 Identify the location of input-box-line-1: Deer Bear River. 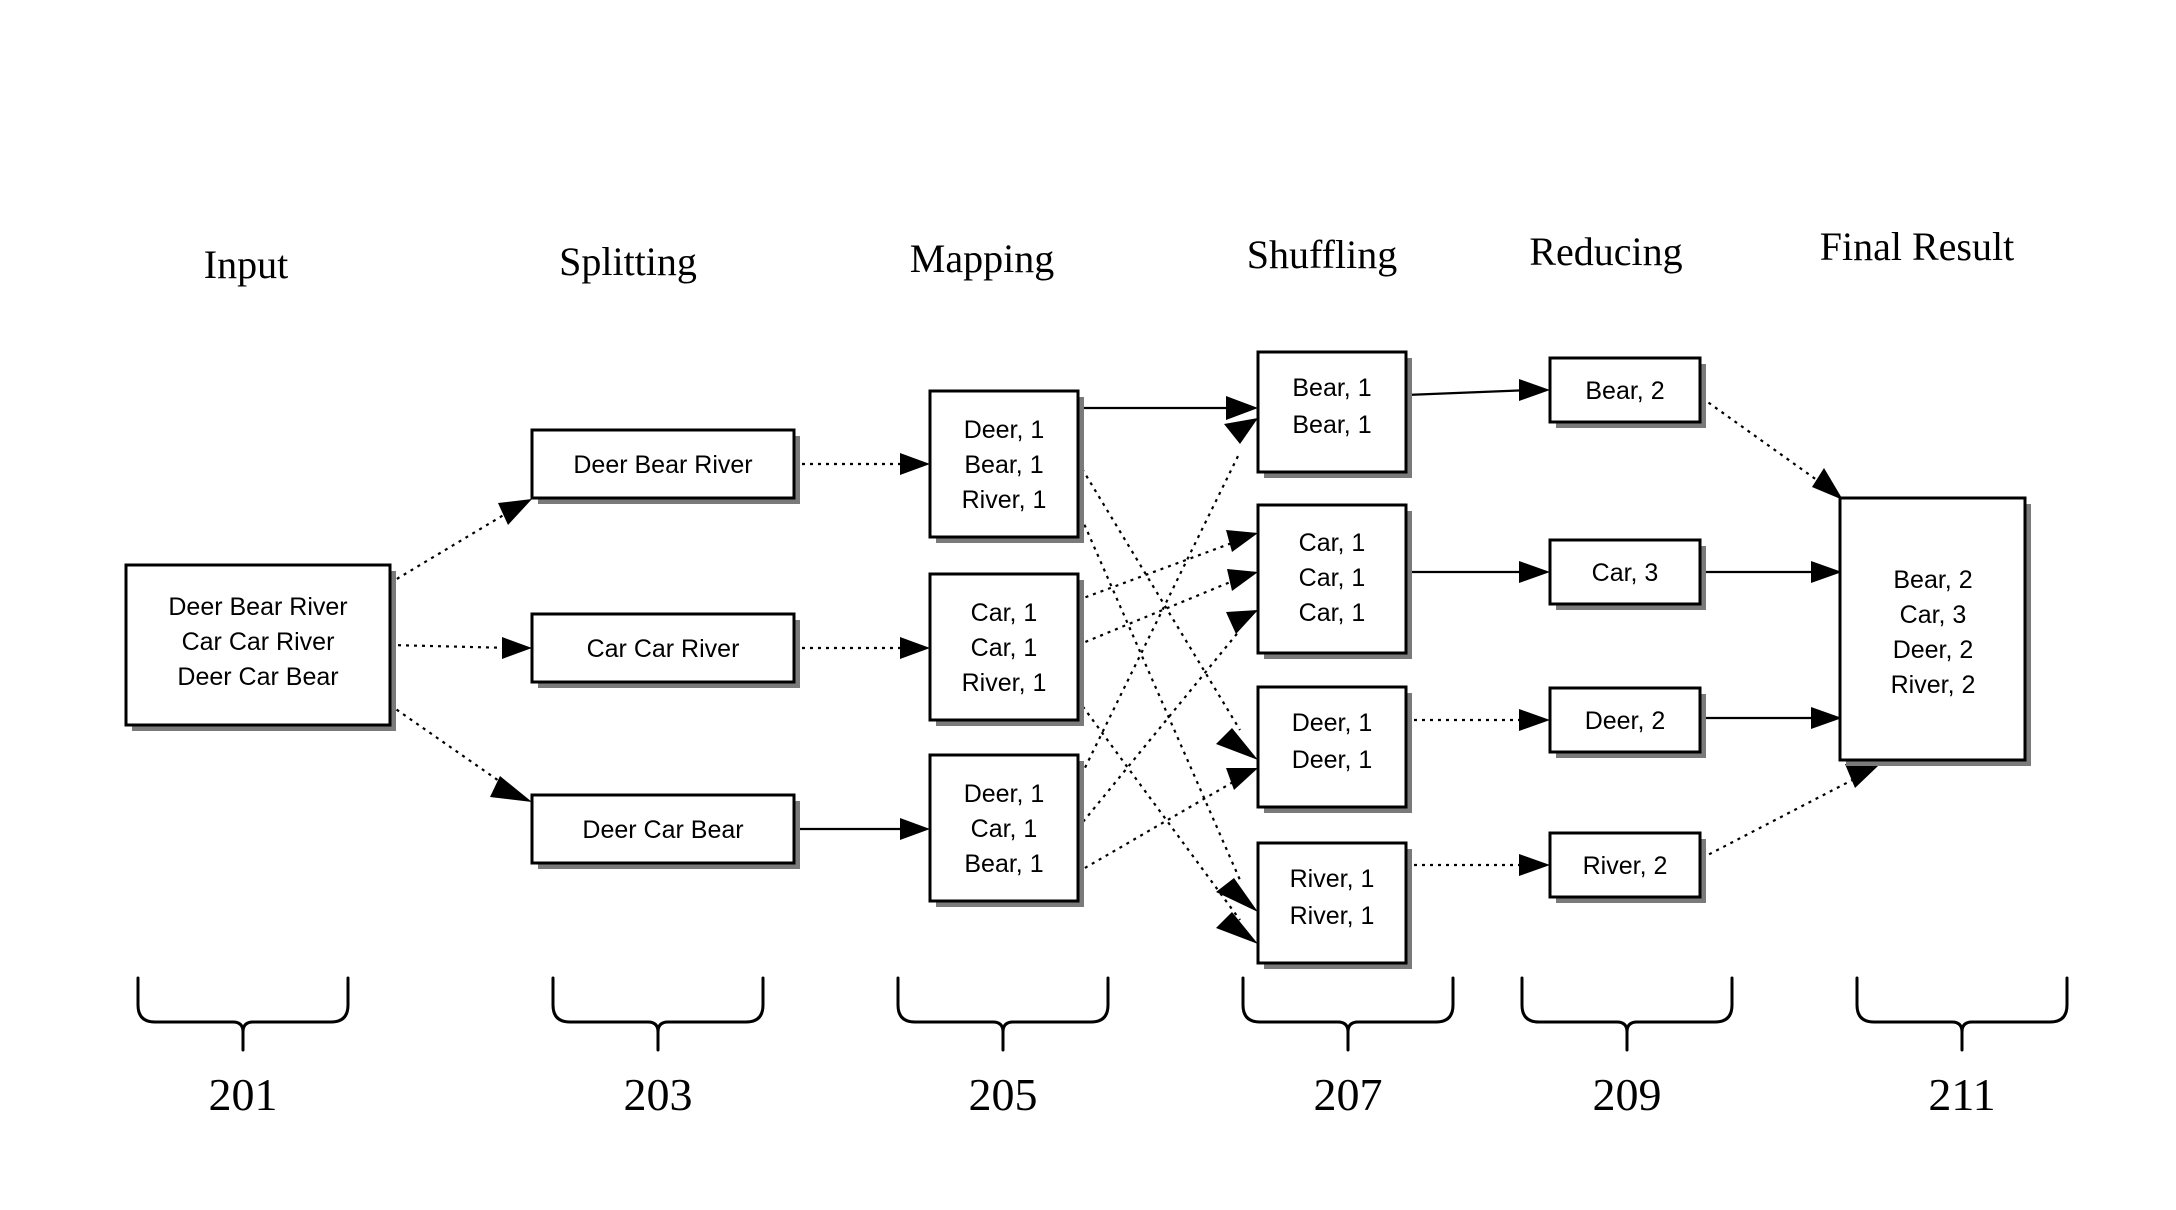
(257, 607).